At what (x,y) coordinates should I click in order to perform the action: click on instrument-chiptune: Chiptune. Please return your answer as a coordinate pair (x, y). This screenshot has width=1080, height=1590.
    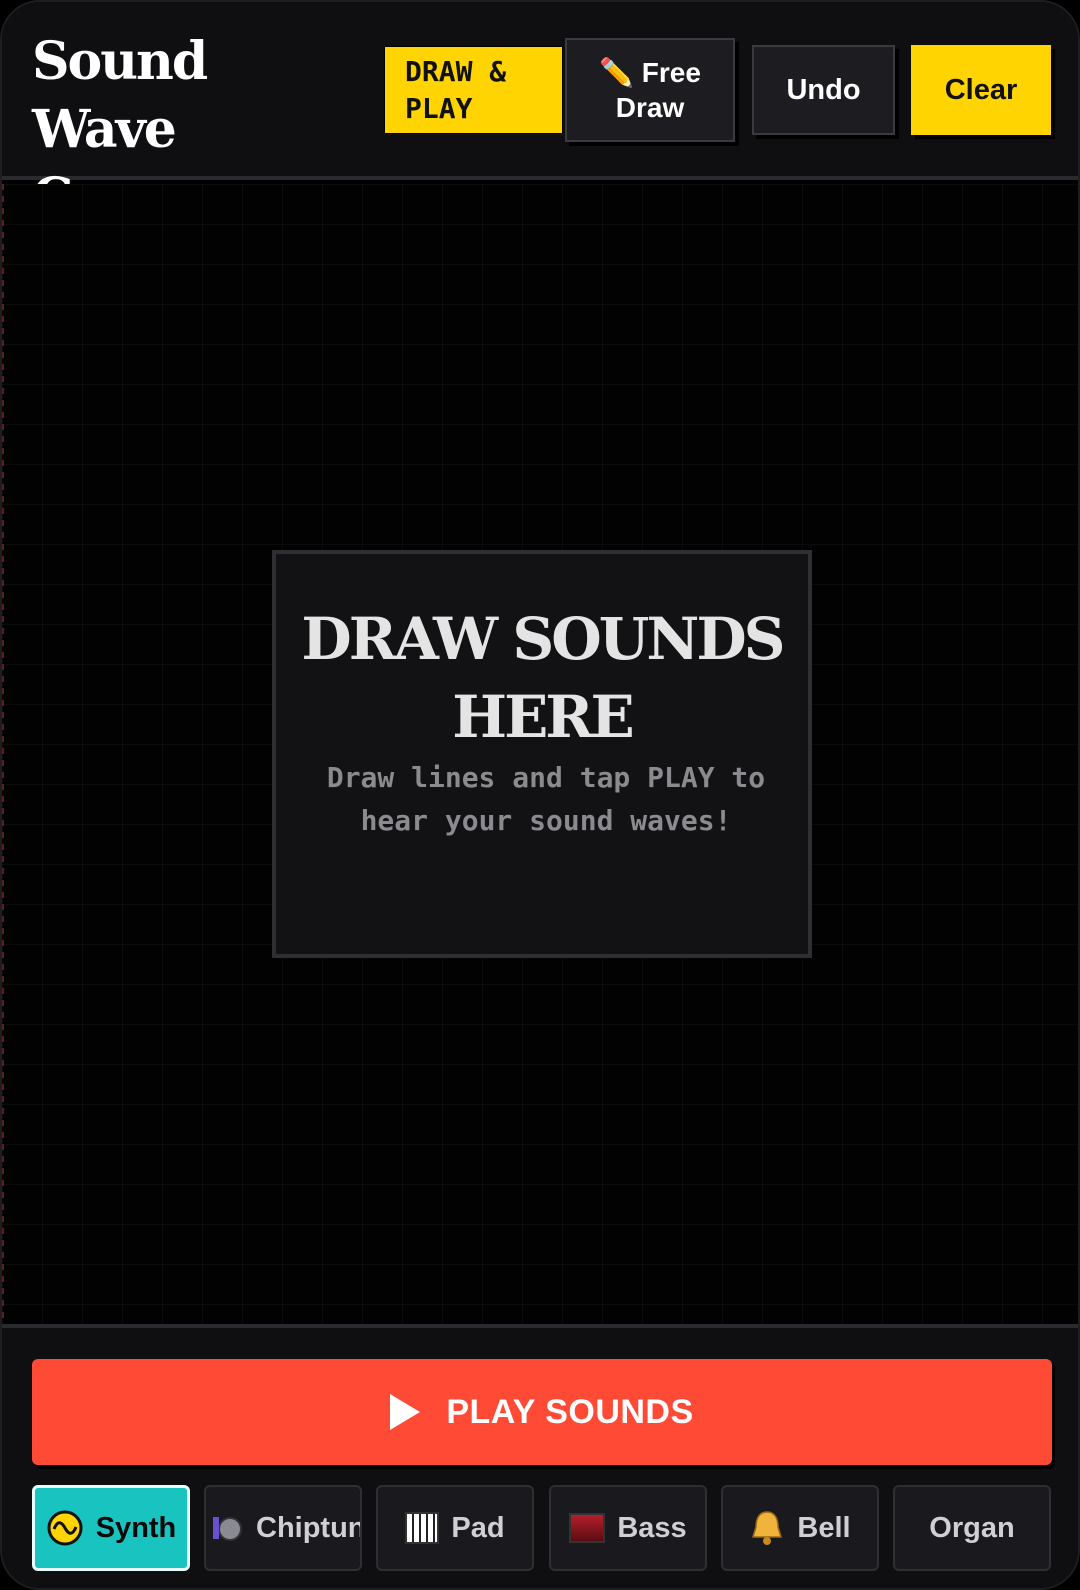
    Looking at the image, I should click on (283, 1528).